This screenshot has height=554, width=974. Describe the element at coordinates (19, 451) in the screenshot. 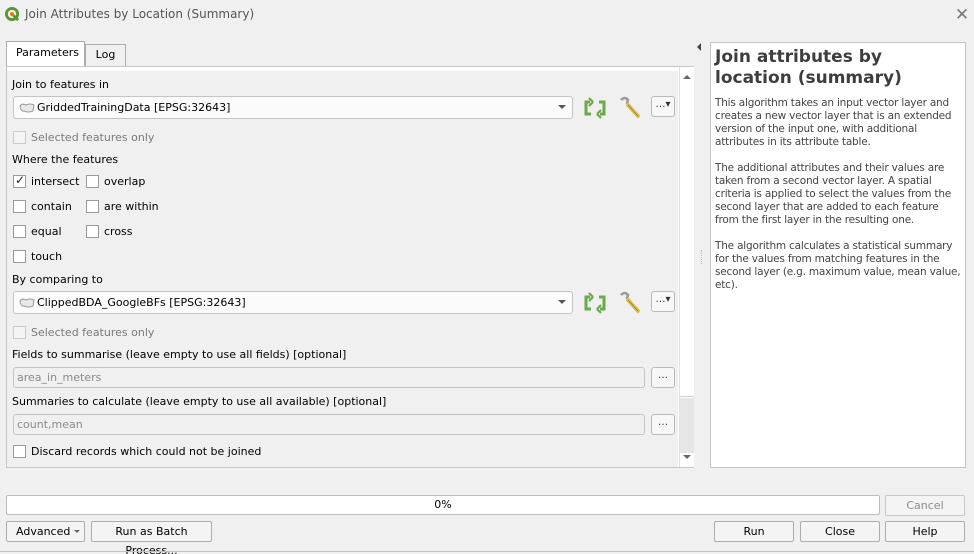

I see `discard-checkbox` at that location.